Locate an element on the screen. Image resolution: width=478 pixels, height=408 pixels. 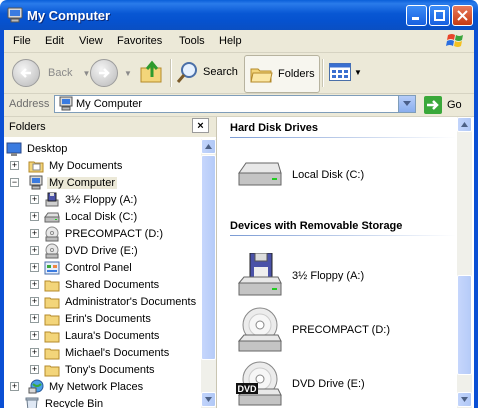
go-arrow-icon is located at coordinates (433, 105).